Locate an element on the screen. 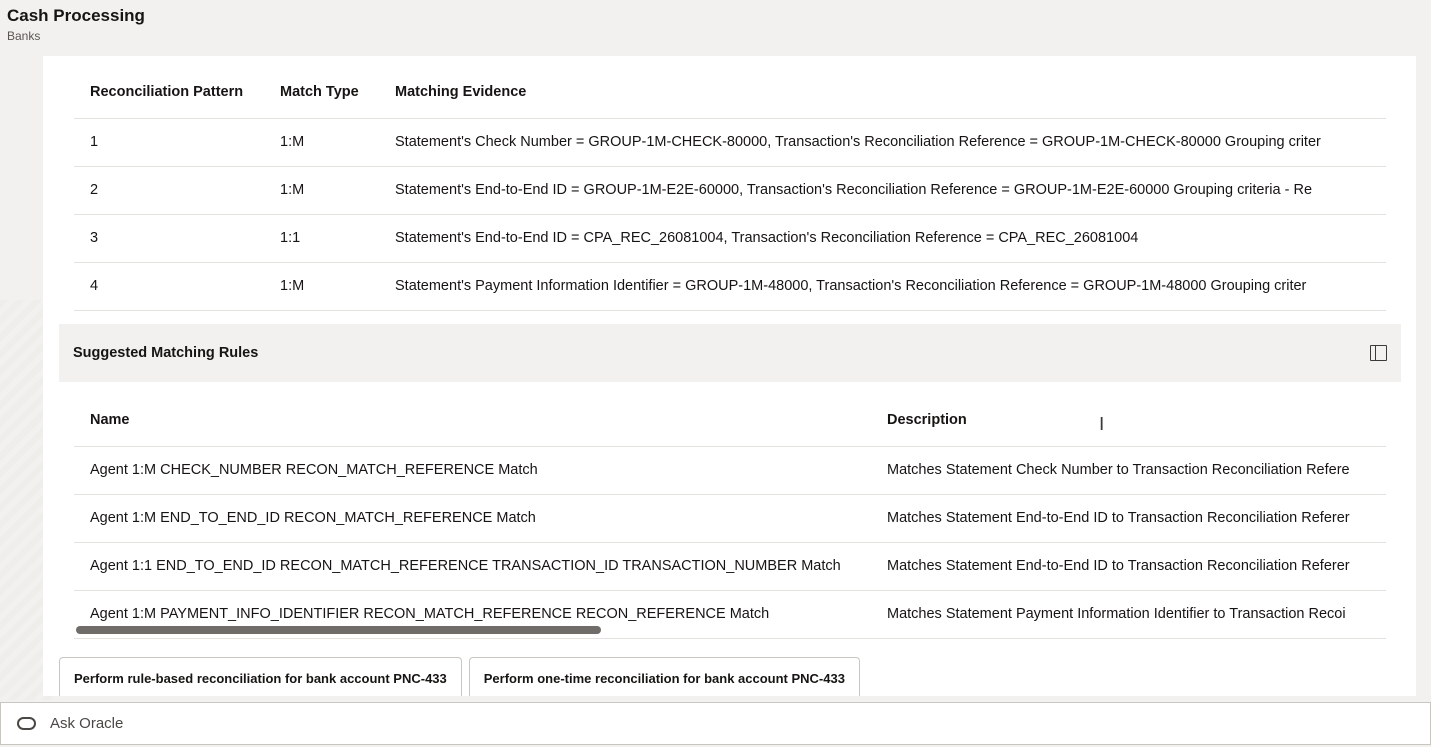 This screenshot has width=1431, height=747. oracle-icon is located at coordinates (26, 723).